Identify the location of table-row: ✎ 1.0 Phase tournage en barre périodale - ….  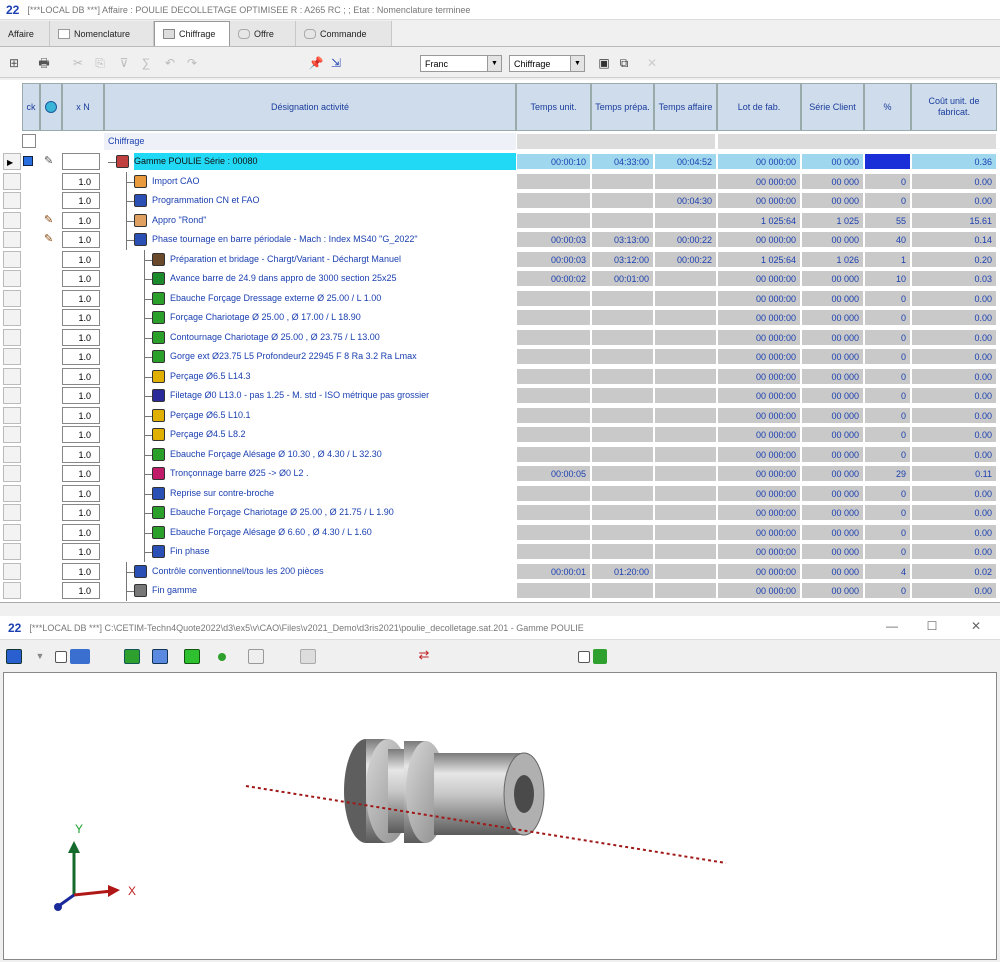
(500, 240).